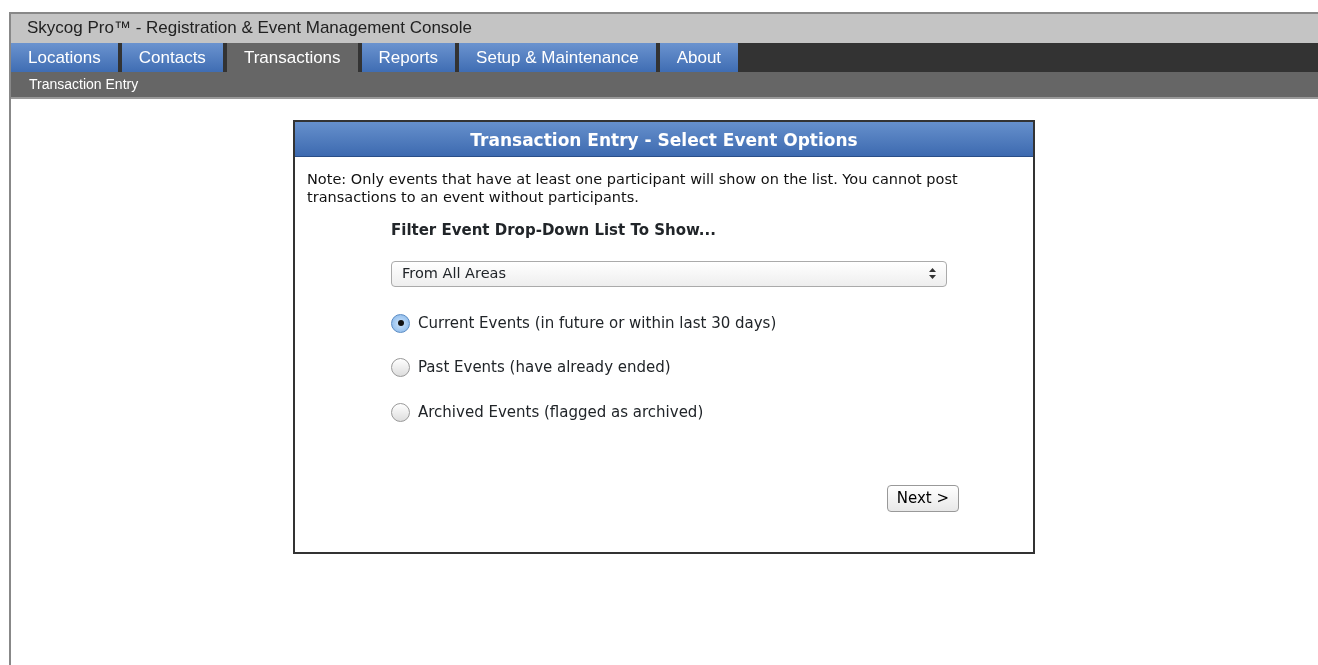 This screenshot has height=665, width=1318. Describe the element at coordinates (669, 273) in the screenshot. I see `area-dropdown: From All Areas` at that location.